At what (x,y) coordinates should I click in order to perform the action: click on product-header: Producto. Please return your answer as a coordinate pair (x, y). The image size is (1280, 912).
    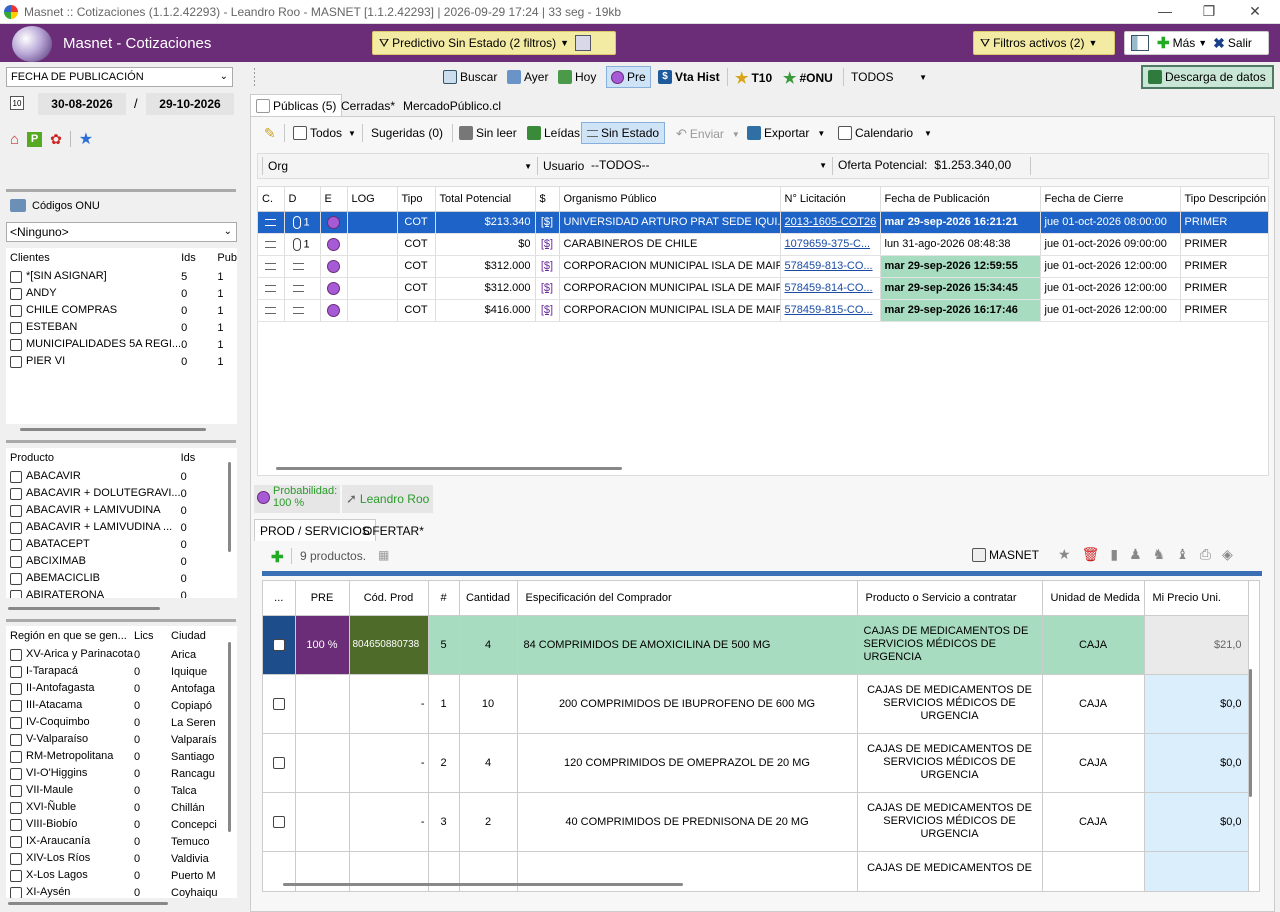
    Looking at the image, I should click on (93, 458).